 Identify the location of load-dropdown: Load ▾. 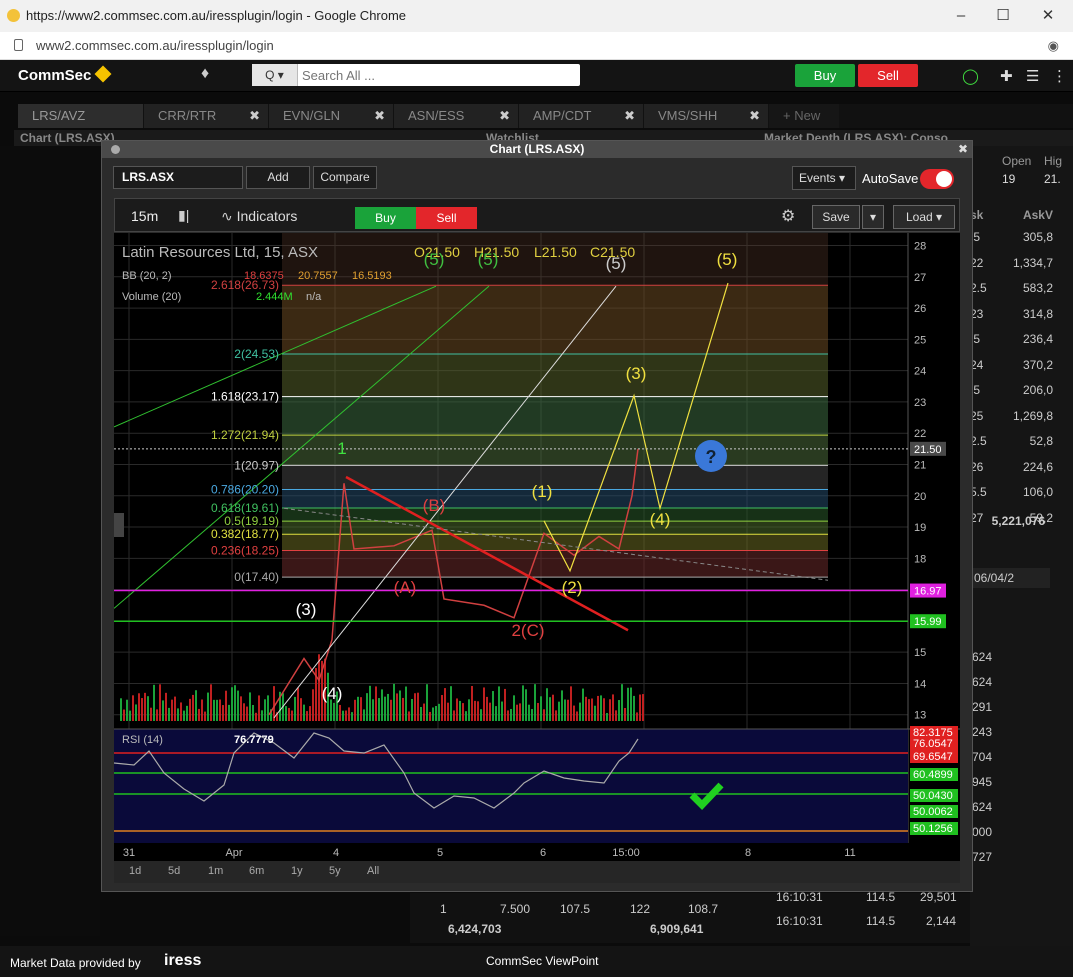
(924, 217).